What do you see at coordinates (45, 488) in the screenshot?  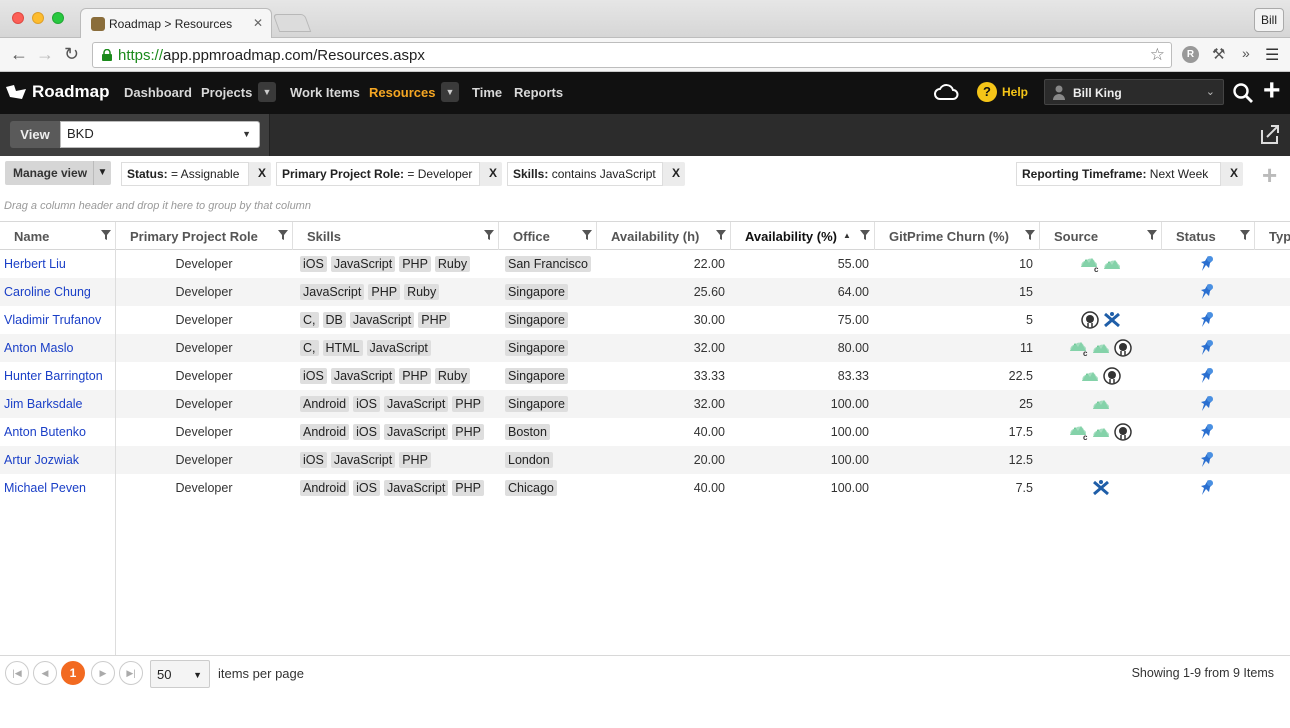 I see `resource-name-link: Michael Peven` at bounding box center [45, 488].